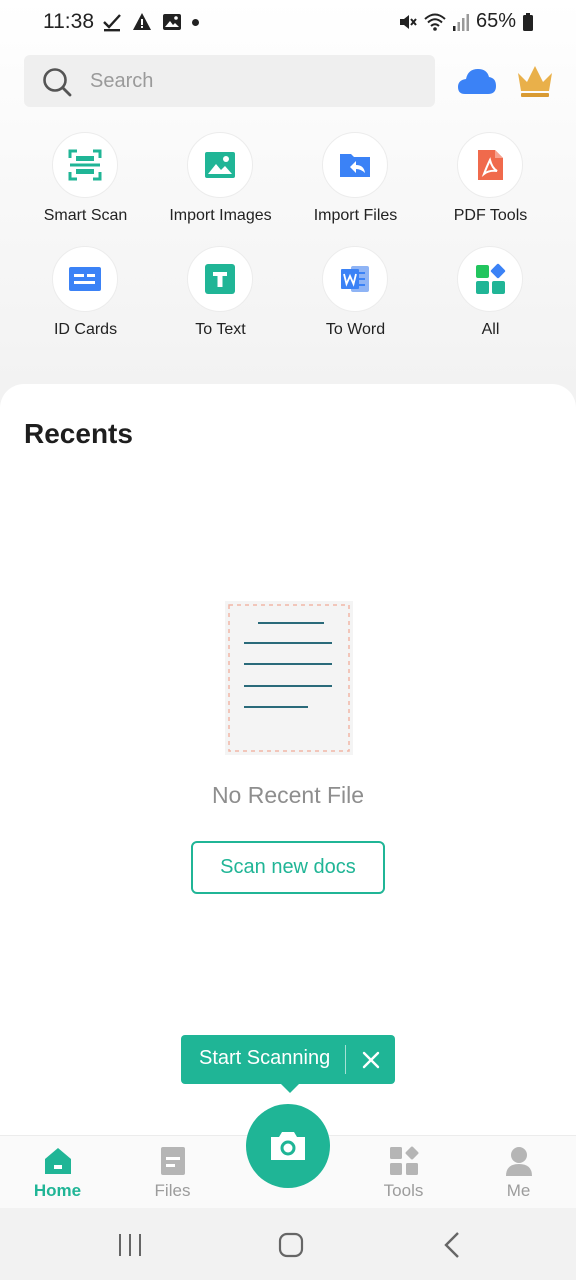 The height and width of the screenshot is (1280, 576). I want to click on tool-label: PDF Tools, so click(490, 215).